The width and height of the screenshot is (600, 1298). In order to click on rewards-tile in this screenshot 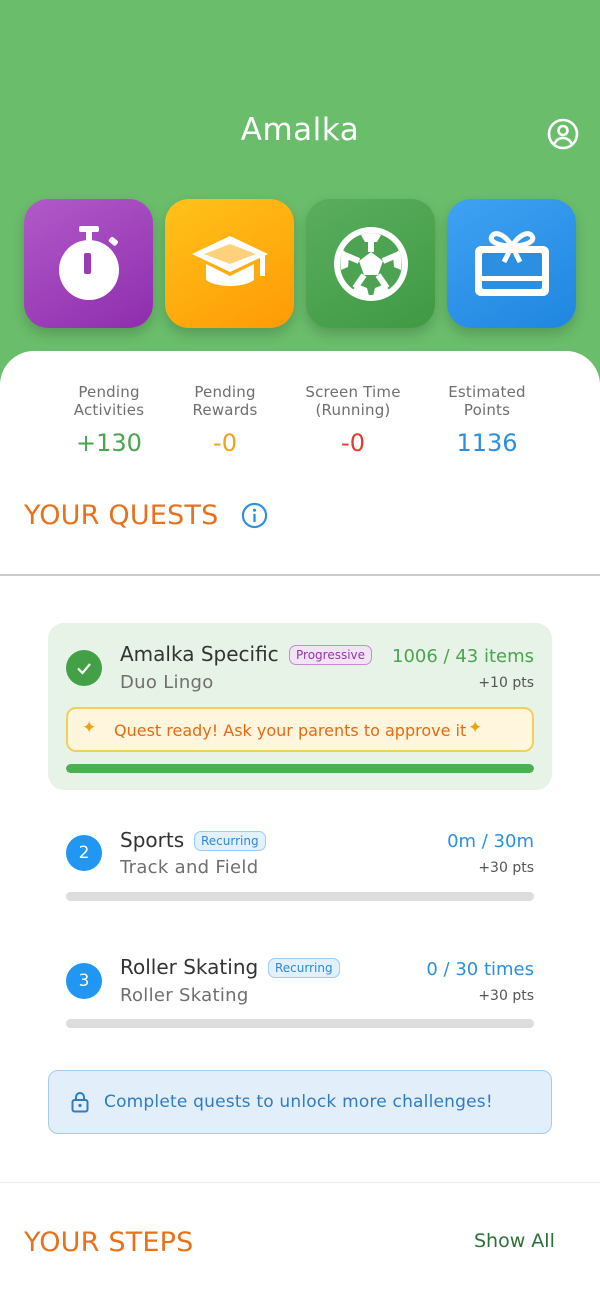, I will do `click(511, 263)`.